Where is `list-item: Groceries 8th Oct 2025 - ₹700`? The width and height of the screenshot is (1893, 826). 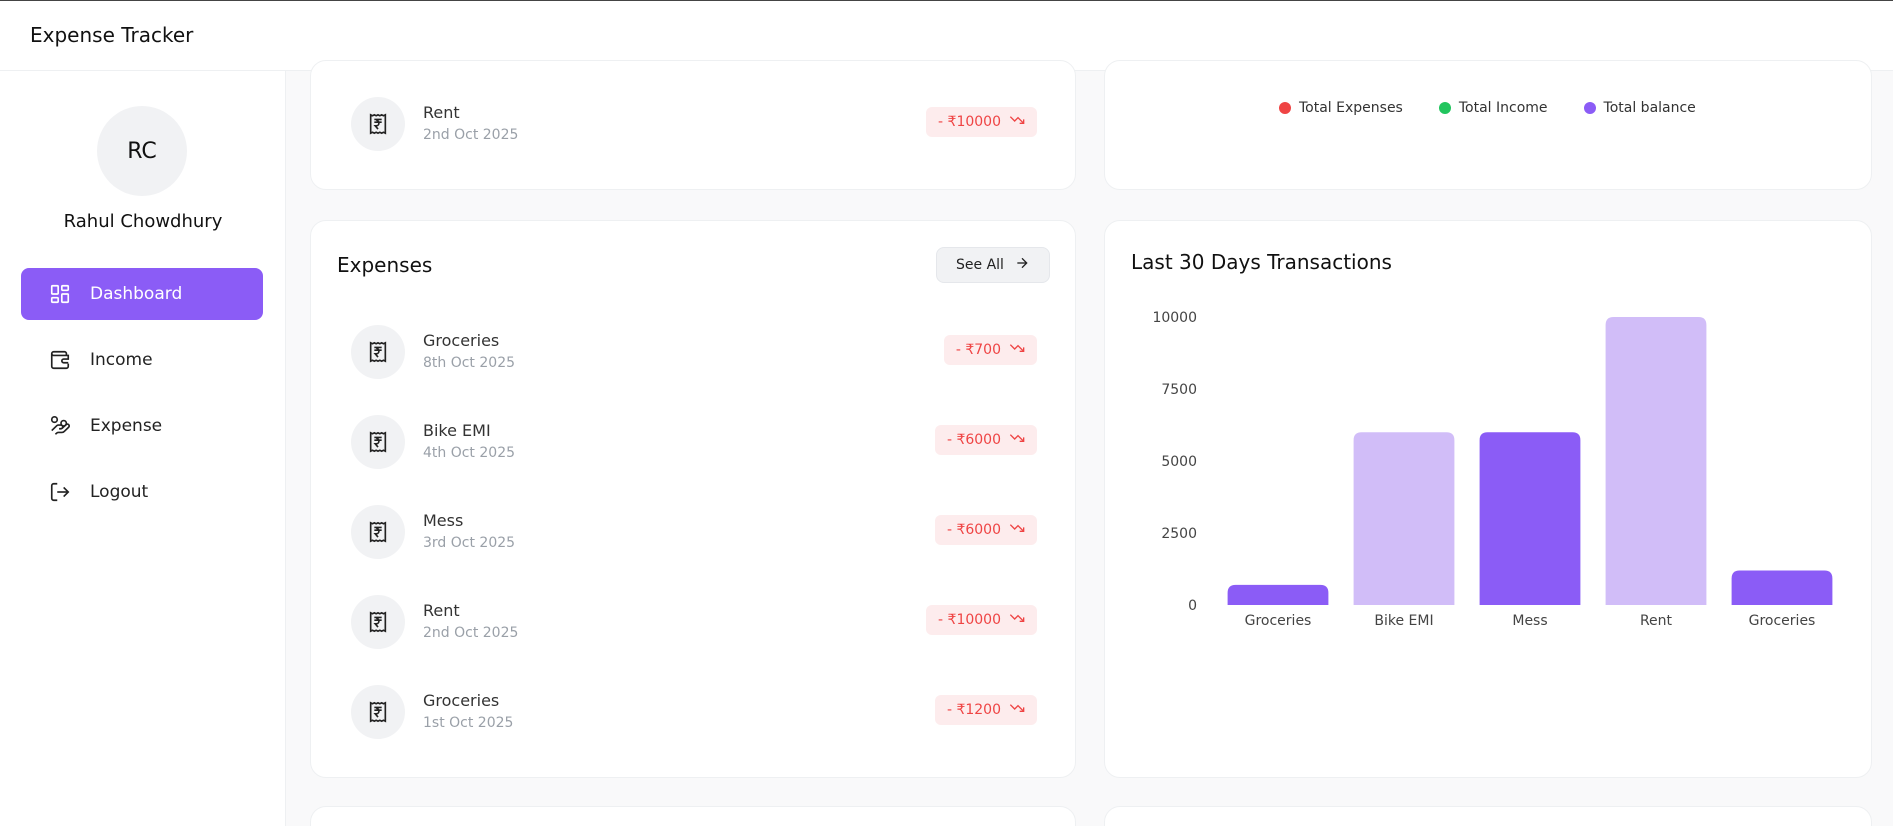
list-item: Groceries 8th Oct 2025 - ₹700 is located at coordinates (694, 355).